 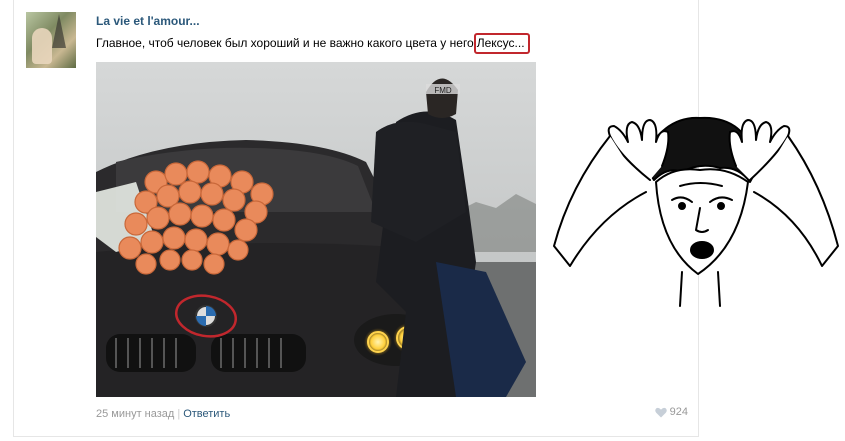 I want to click on avatar-tower-shape, so click(x=59, y=31).